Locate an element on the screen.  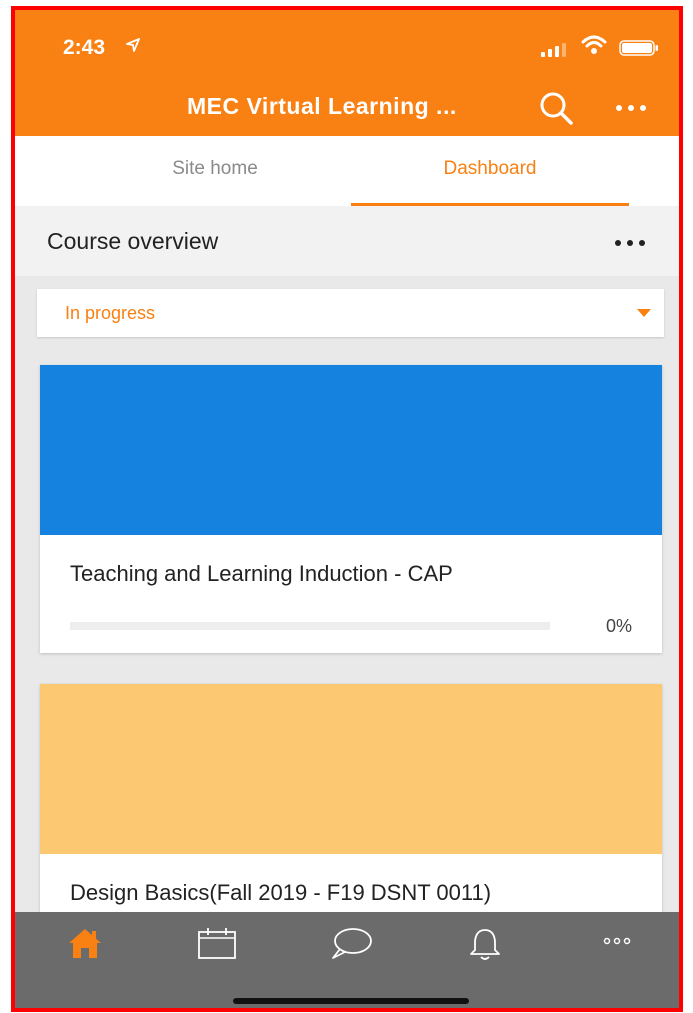
status-bar: 2:43 is located at coordinates (347, 40).